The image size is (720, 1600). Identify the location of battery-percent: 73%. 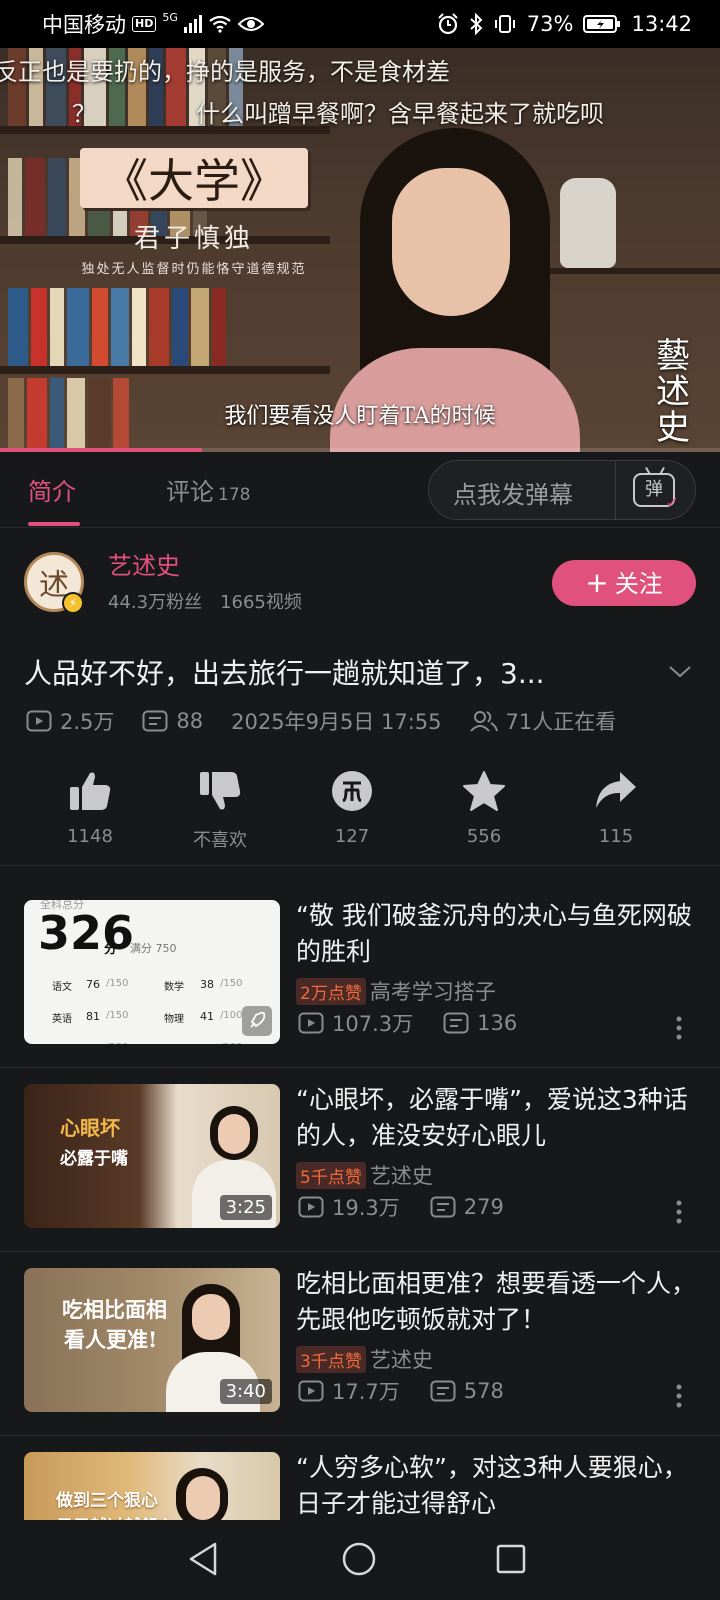
(550, 24).